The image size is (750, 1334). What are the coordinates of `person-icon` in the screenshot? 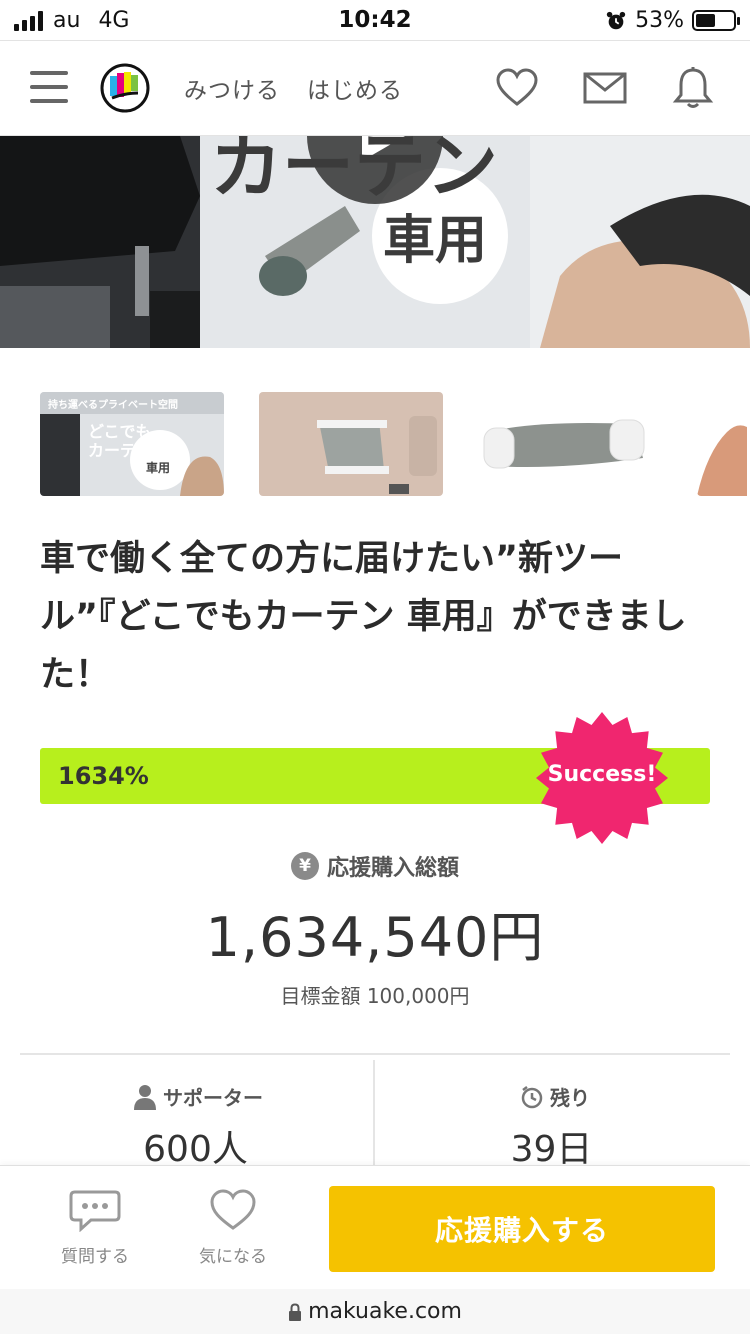 It's located at (145, 1097).